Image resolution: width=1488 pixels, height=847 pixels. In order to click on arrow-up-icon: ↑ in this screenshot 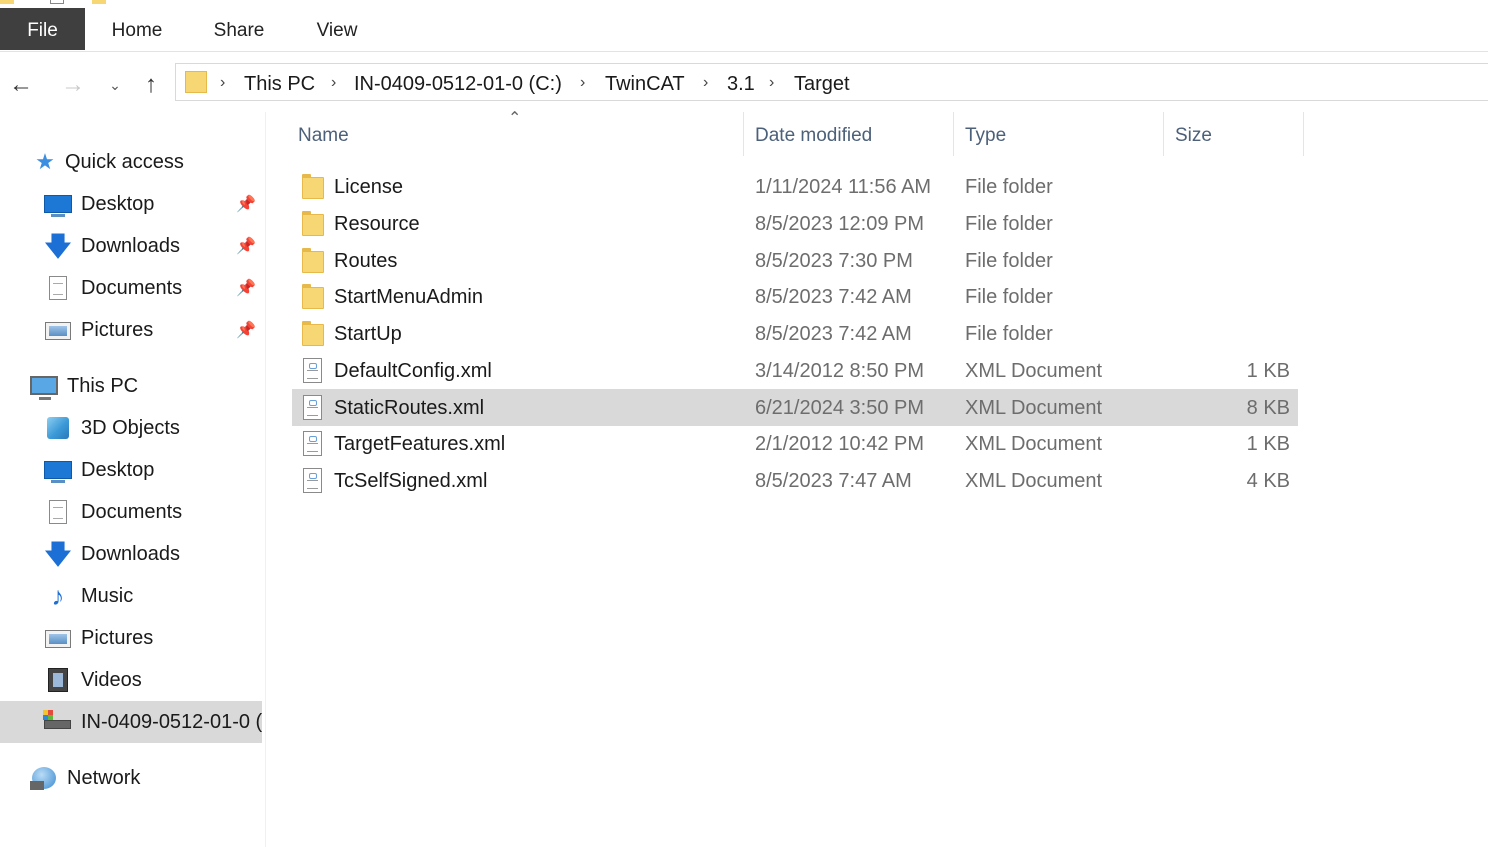, I will do `click(151, 84)`.